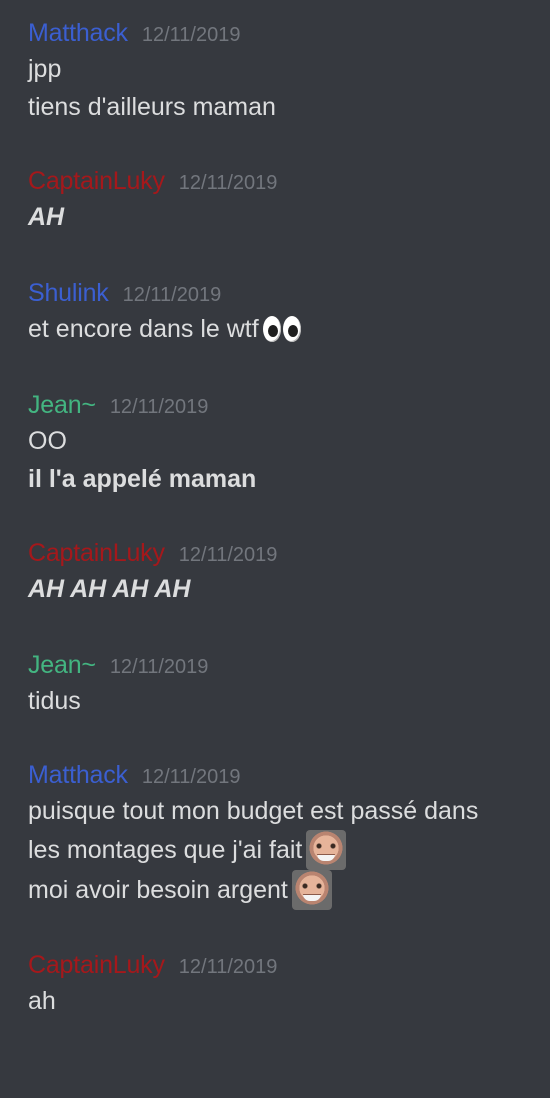 This screenshot has width=550, height=1098. Describe the element at coordinates (109, 589) in the screenshot. I see `message-text: AH AH AH AH` at that location.